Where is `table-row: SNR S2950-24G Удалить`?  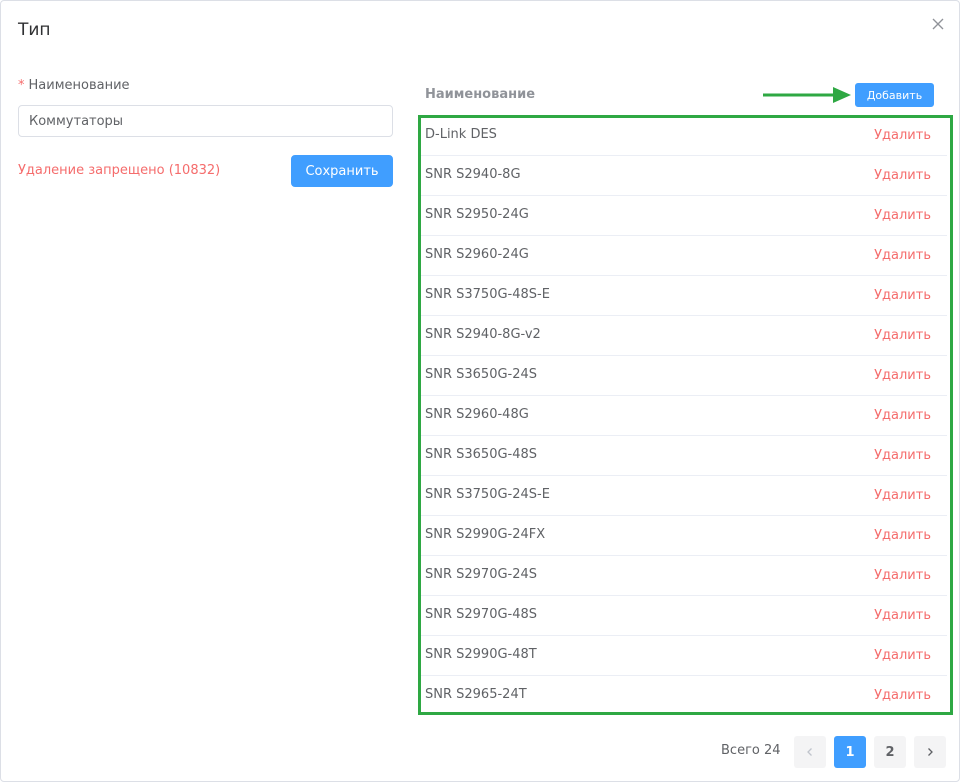 table-row: SNR S2950-24G Удалить is located at coordinates (684, 216).